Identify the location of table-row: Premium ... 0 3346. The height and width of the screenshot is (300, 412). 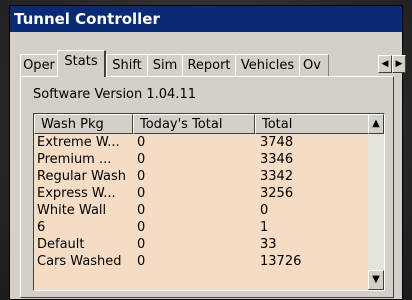
(201, 159).